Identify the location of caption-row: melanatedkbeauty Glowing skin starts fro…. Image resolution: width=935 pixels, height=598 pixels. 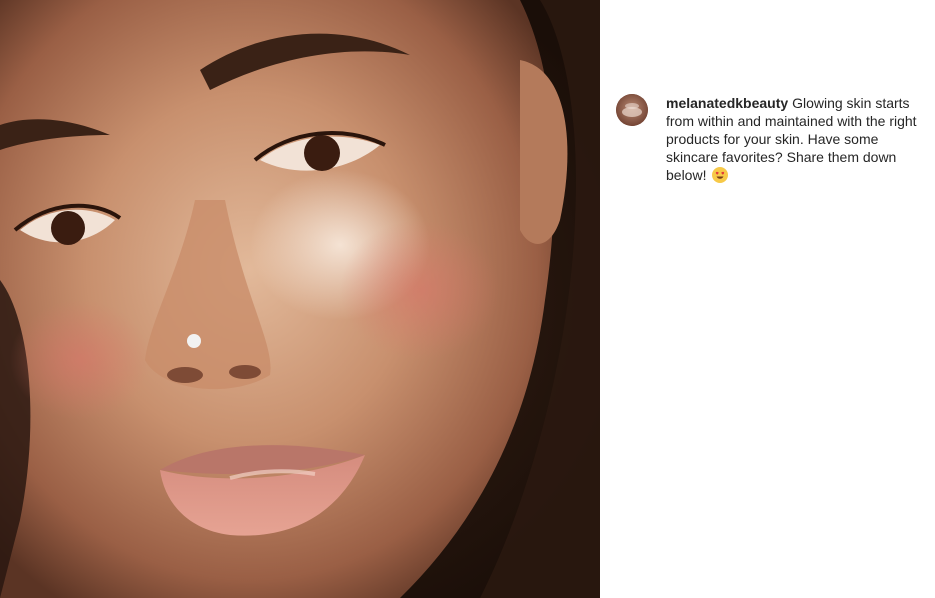
(768, 139).